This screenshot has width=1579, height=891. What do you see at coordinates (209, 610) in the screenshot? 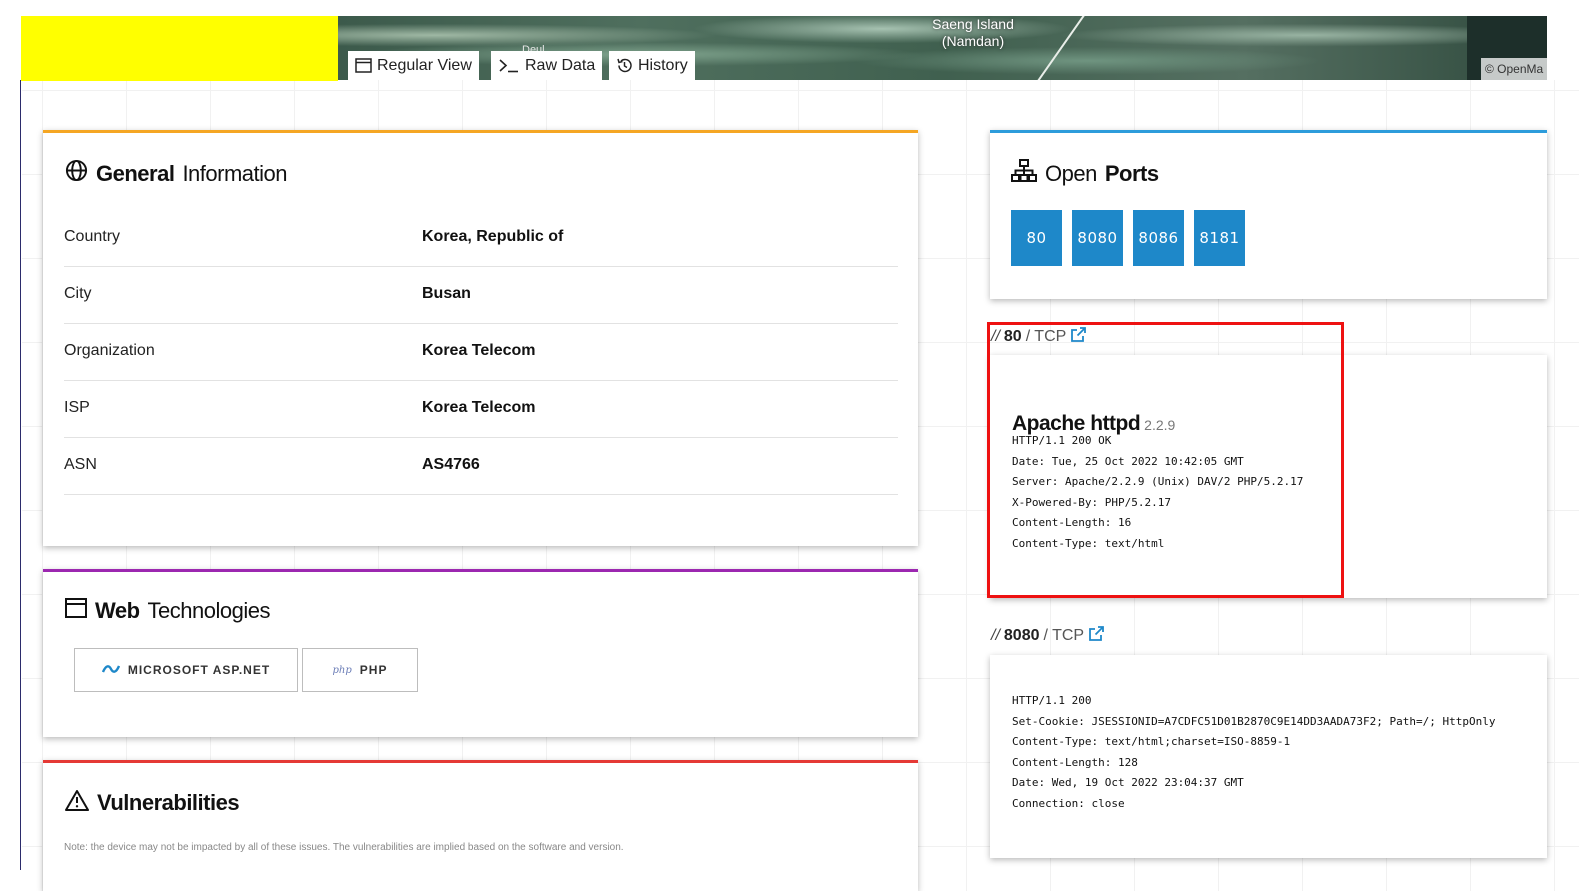
I see `title-rest: Technologies` at bounding box center [209, 610].